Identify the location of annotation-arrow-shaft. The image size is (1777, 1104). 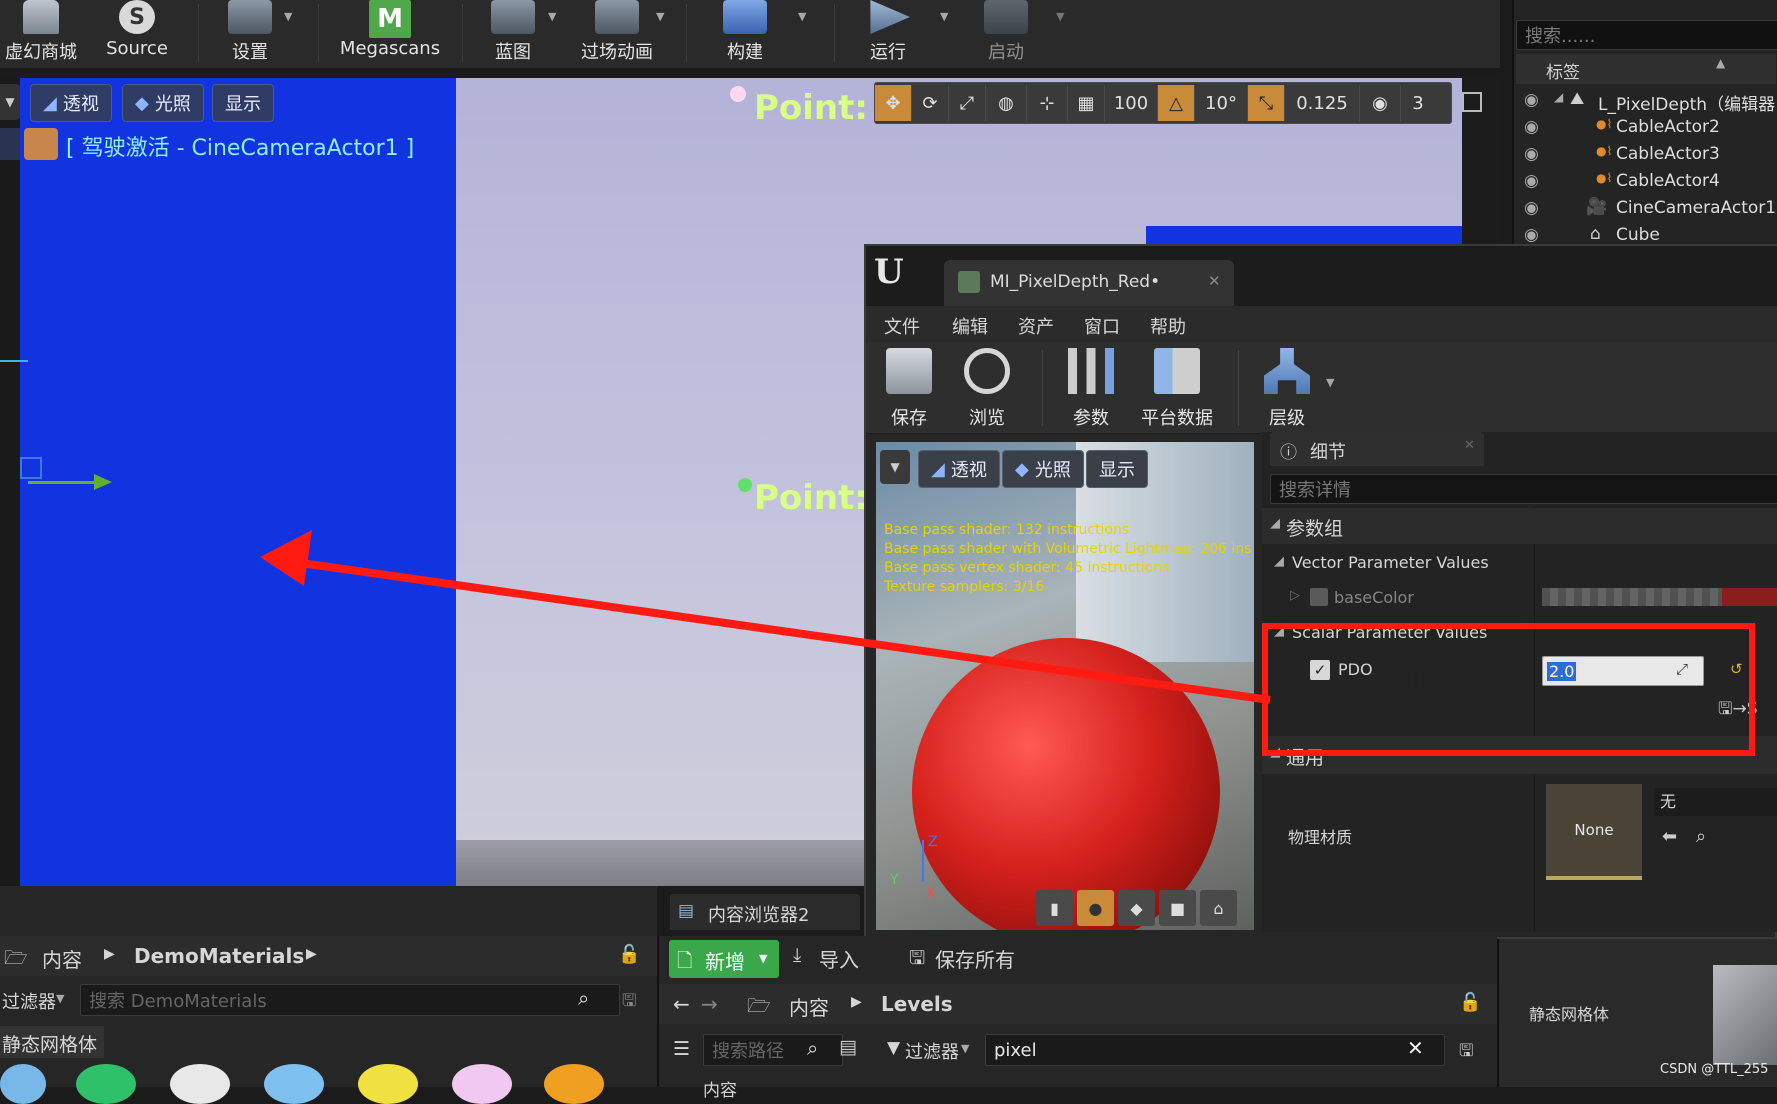
(782, 631).